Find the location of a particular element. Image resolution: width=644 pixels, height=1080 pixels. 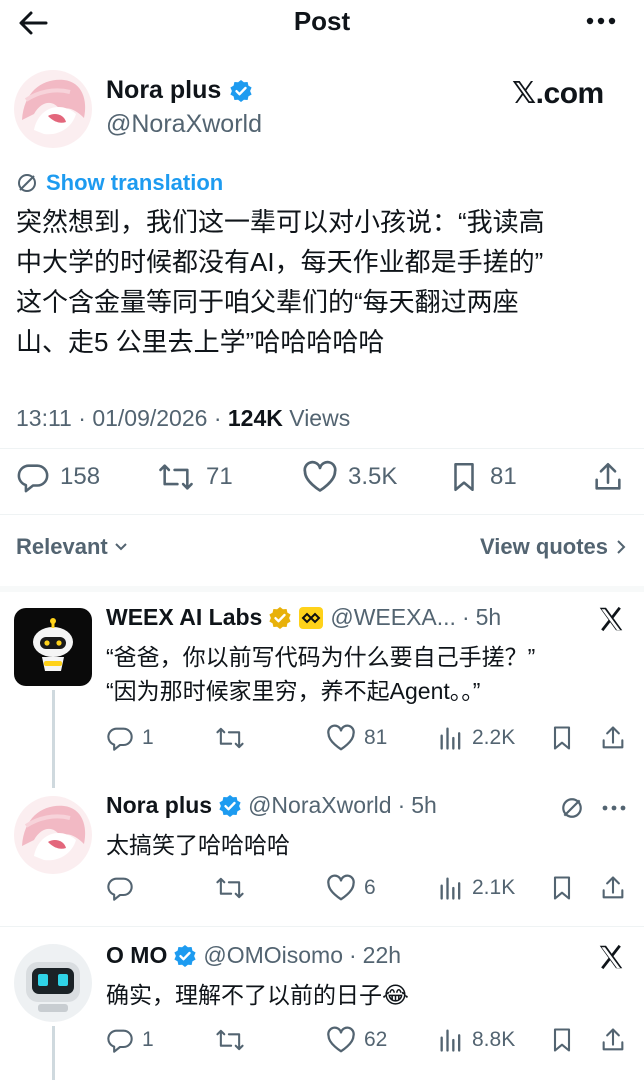

reply-time: 22h is located at coordinates (382, 955).